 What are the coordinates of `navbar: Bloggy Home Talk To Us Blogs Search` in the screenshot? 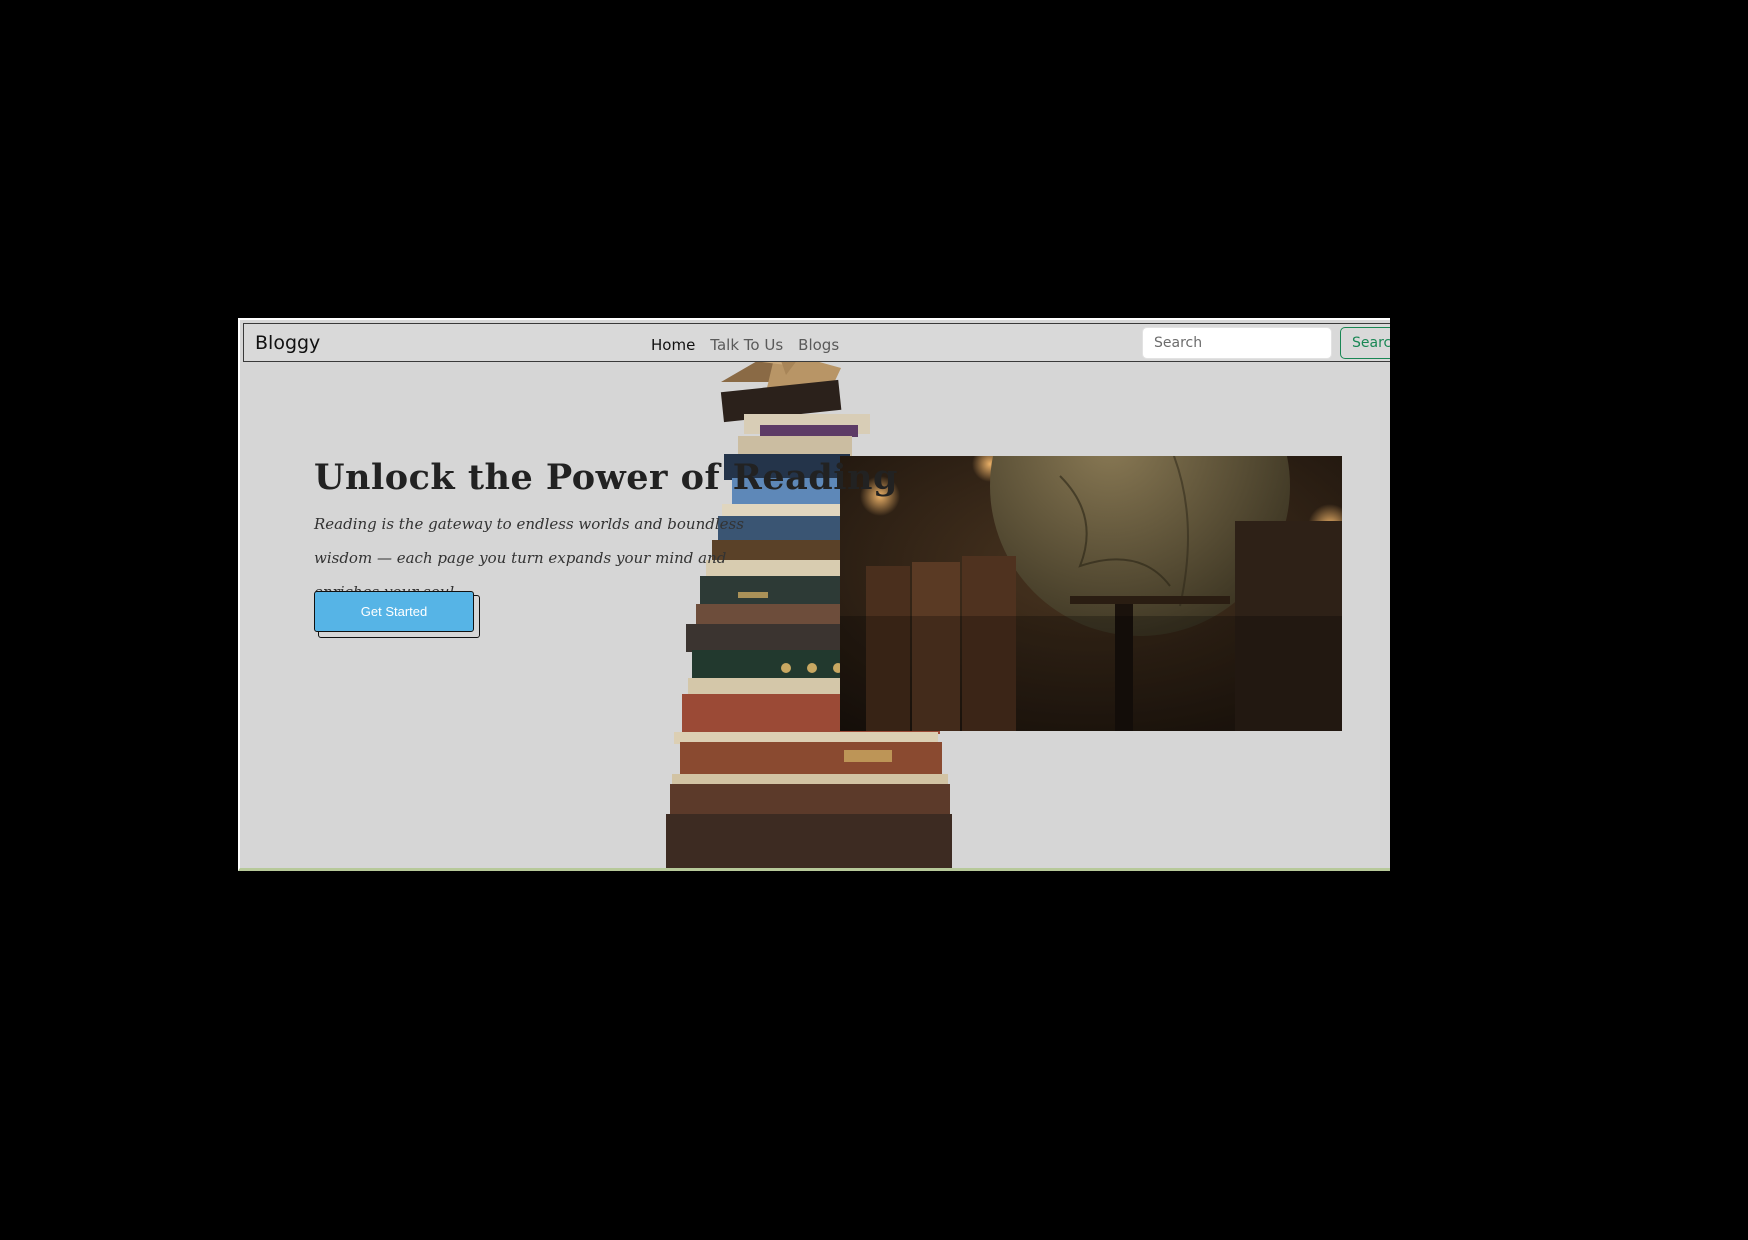 It's located at (816, 342).